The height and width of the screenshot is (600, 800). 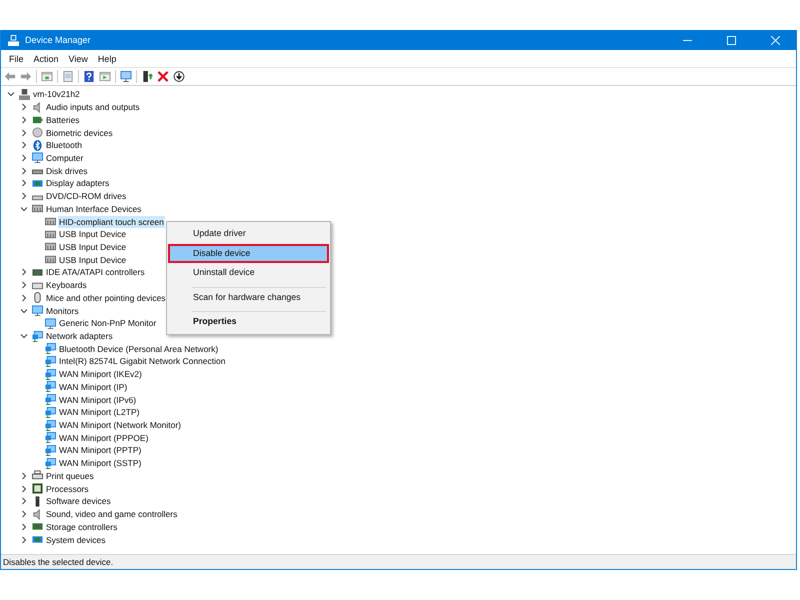 I want to click on tree-item: WAN Miniport (IKEv2), so click(x=100, y=374).